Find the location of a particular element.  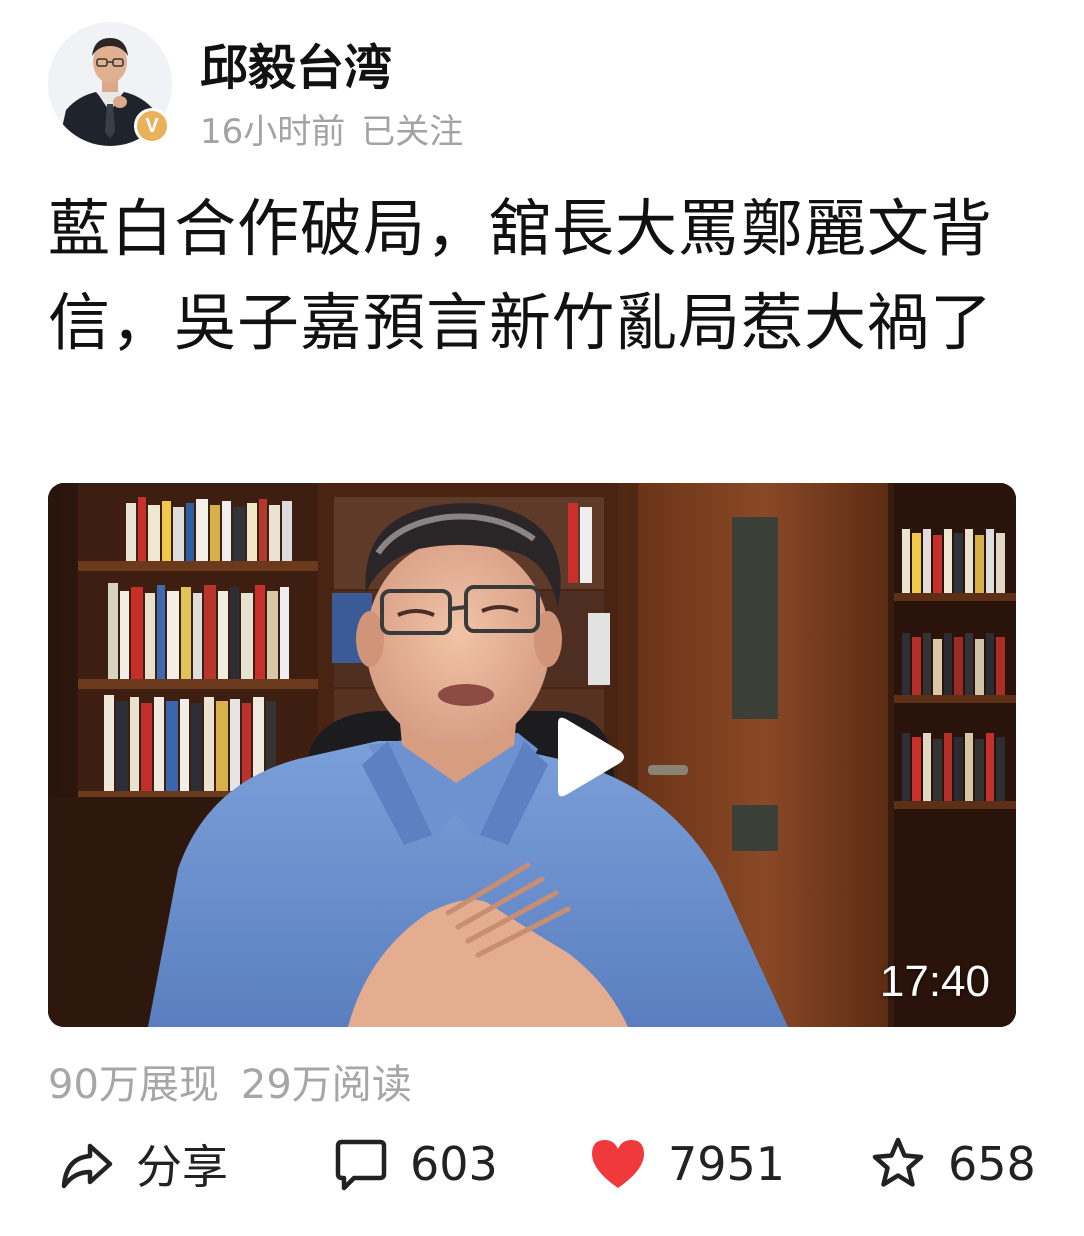

like-button: 7951 is located at coordinates (686, 1164).